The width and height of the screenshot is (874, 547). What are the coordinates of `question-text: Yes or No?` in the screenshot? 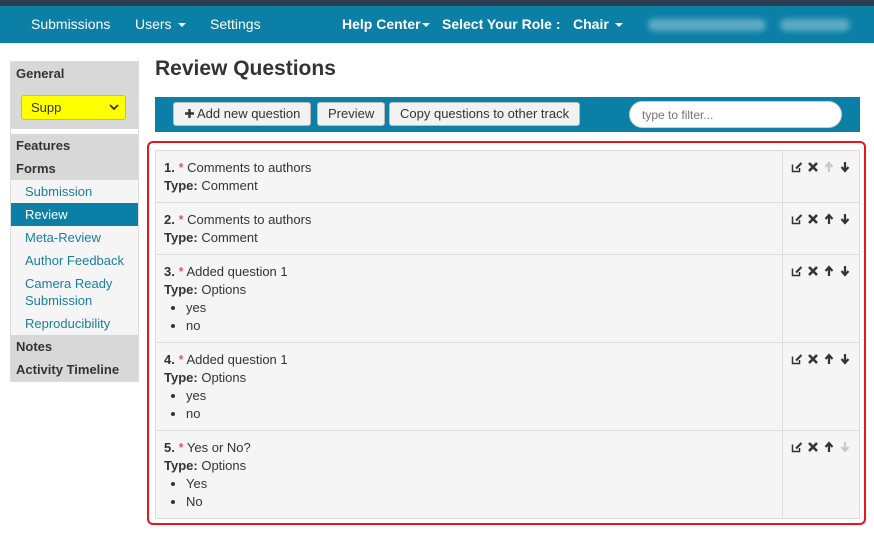 It's located at (218, 447).